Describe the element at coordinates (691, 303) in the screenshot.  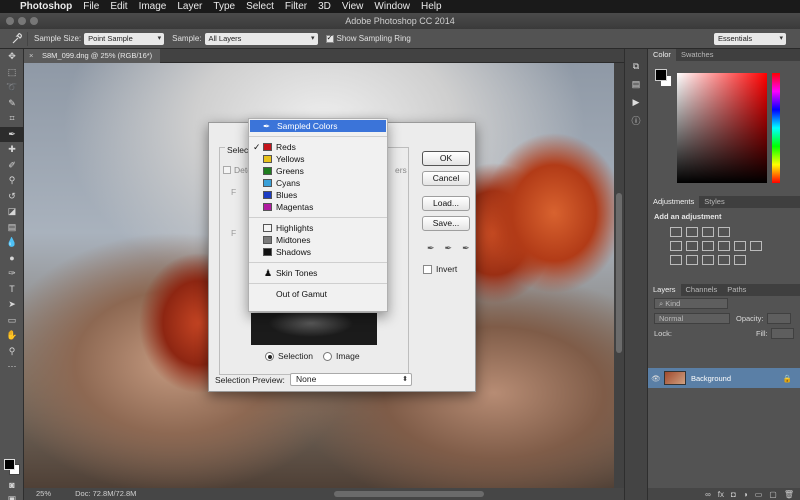
I see `layer-kind-filter: ⌕ Kind` at that location.